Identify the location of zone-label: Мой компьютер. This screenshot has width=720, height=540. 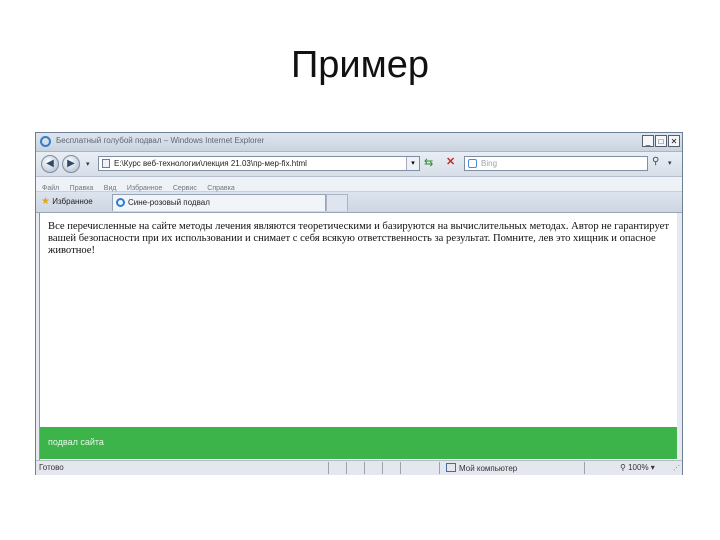
(488, 468).